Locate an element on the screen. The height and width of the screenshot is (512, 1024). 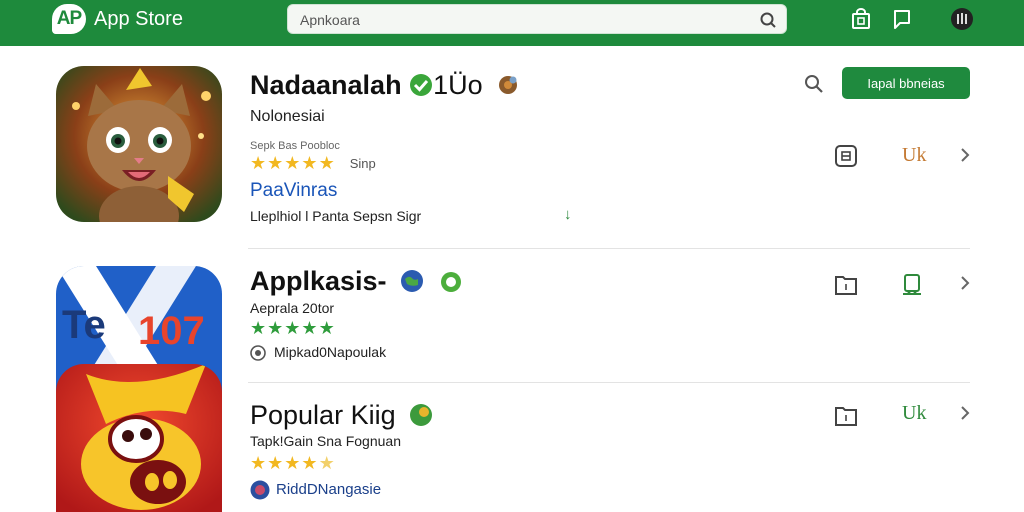
app-1-meta: Lleplhiol l Panta Sepsn Sigr is located at coordinates (336, 216).